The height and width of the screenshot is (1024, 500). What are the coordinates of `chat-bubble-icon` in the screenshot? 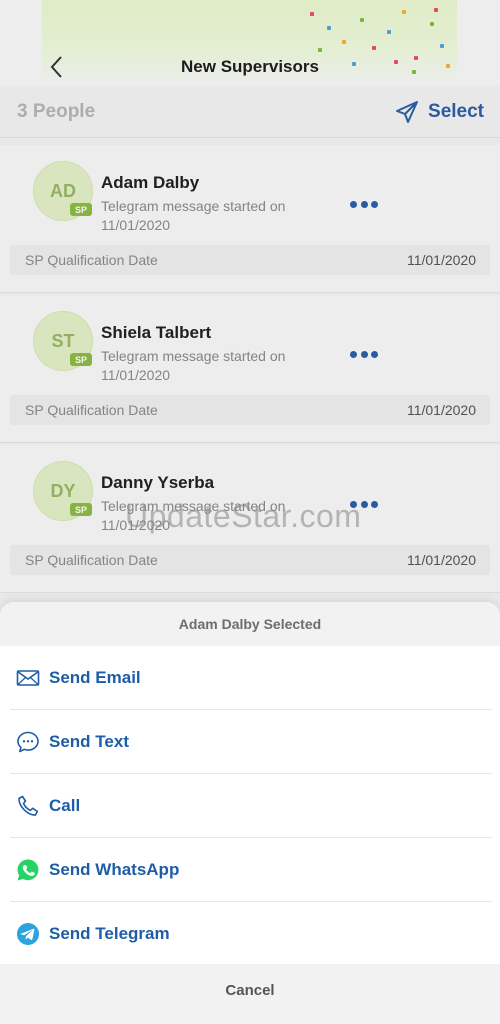 It's located at (28, 742).